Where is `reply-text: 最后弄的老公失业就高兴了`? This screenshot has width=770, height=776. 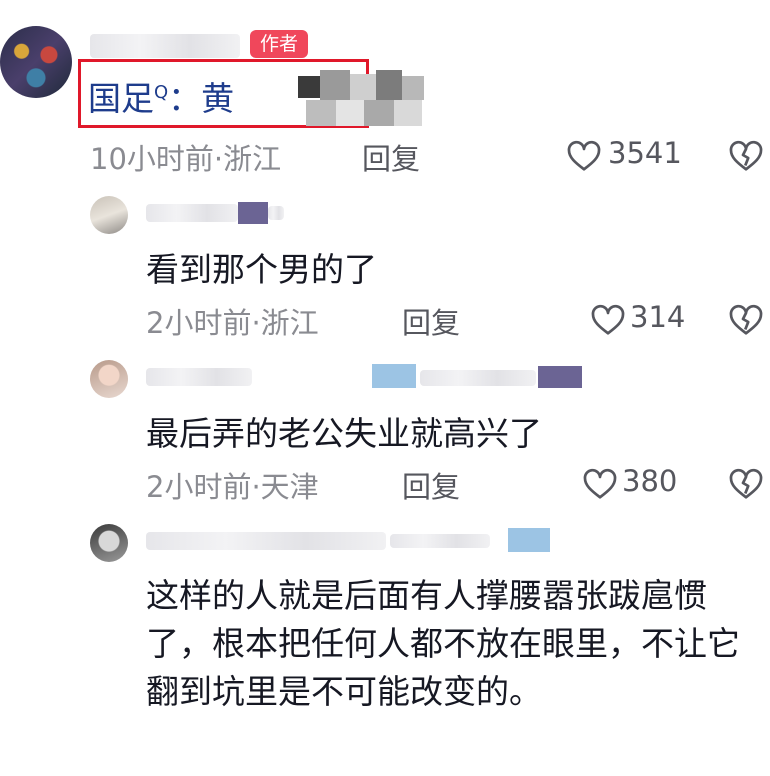
reply-text: 最后弄的老公失业就高兴了 is located at coordinates (344, 433).